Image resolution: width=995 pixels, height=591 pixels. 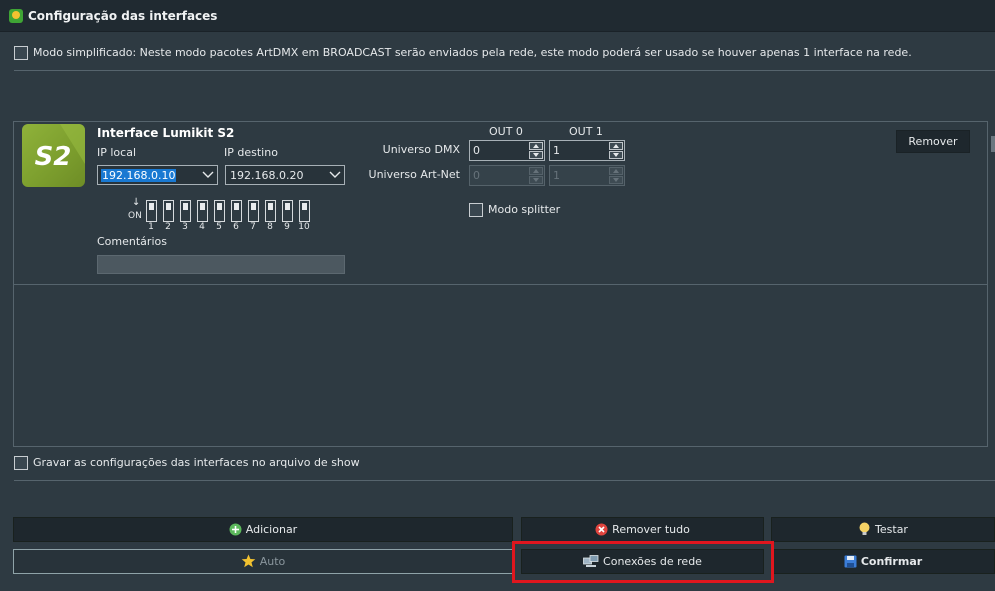 I want to click on lightbulb-icon, so click(x=864, y=528).